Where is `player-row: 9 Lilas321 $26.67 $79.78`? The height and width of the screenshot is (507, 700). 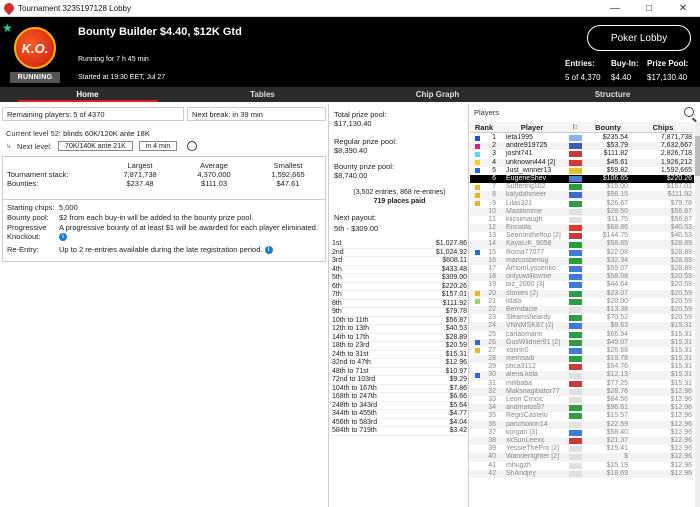
player-row: 9 Lilas321 $26.67 $79.78 is located at coordinates (582, 204).